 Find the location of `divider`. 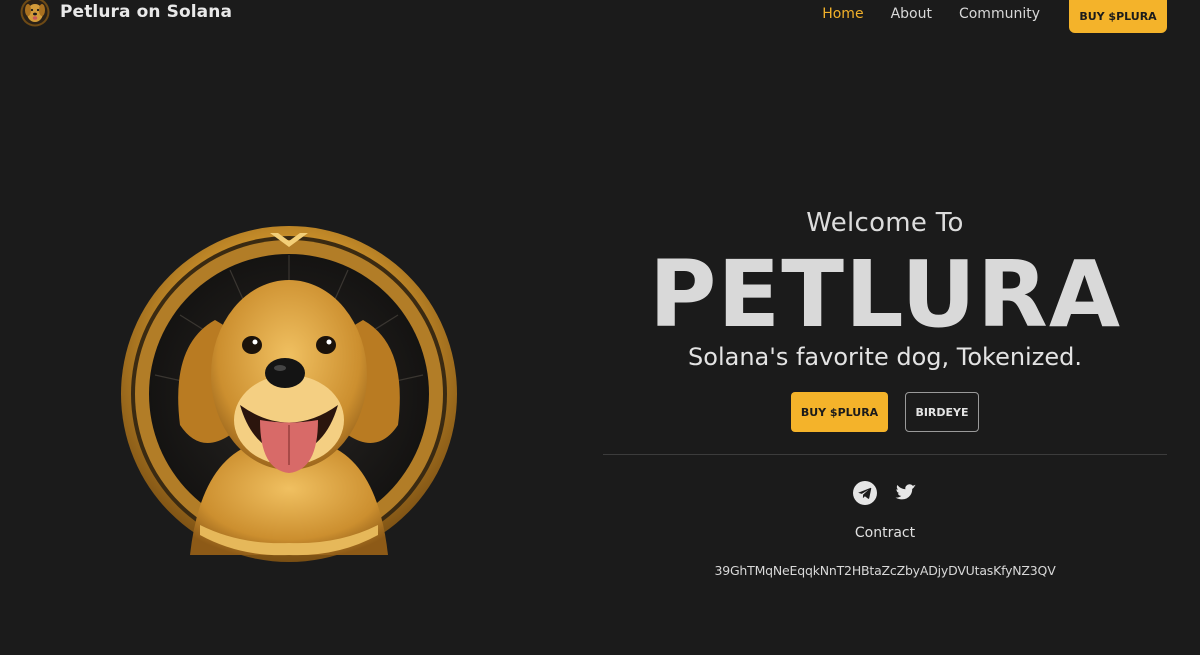

divider is located at coordinates (885, 454).